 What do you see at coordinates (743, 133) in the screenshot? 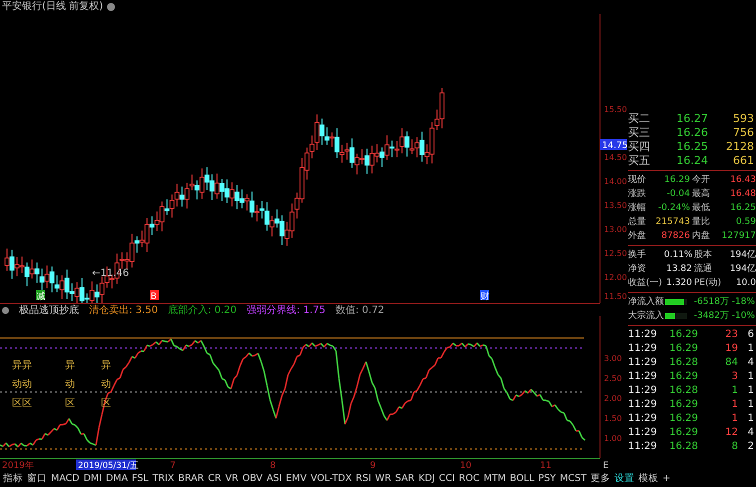
I see `bid-volume: 756` at bounding box center [743, 133].